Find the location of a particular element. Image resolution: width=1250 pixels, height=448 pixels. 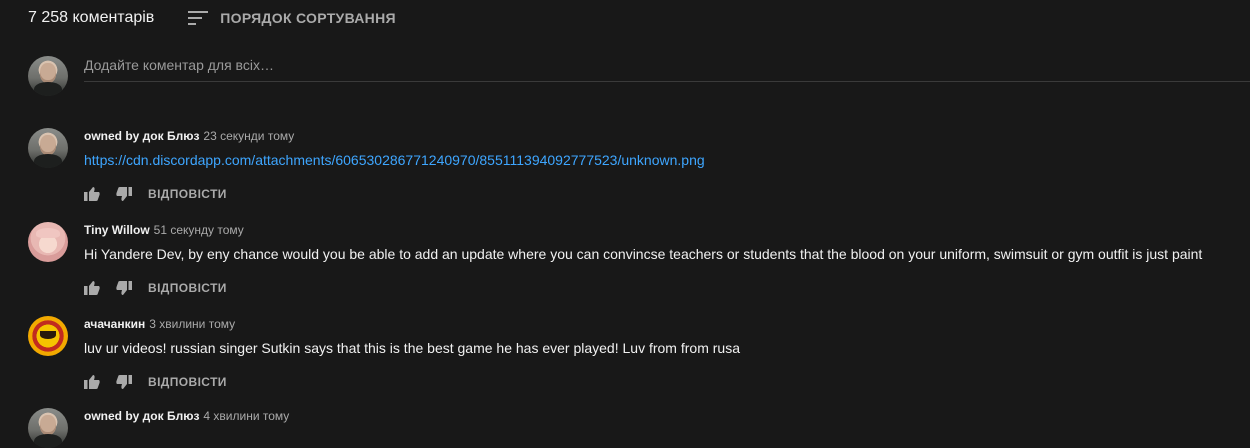

comment-time: 23 секунди тому is located at coordinates (248, 136).